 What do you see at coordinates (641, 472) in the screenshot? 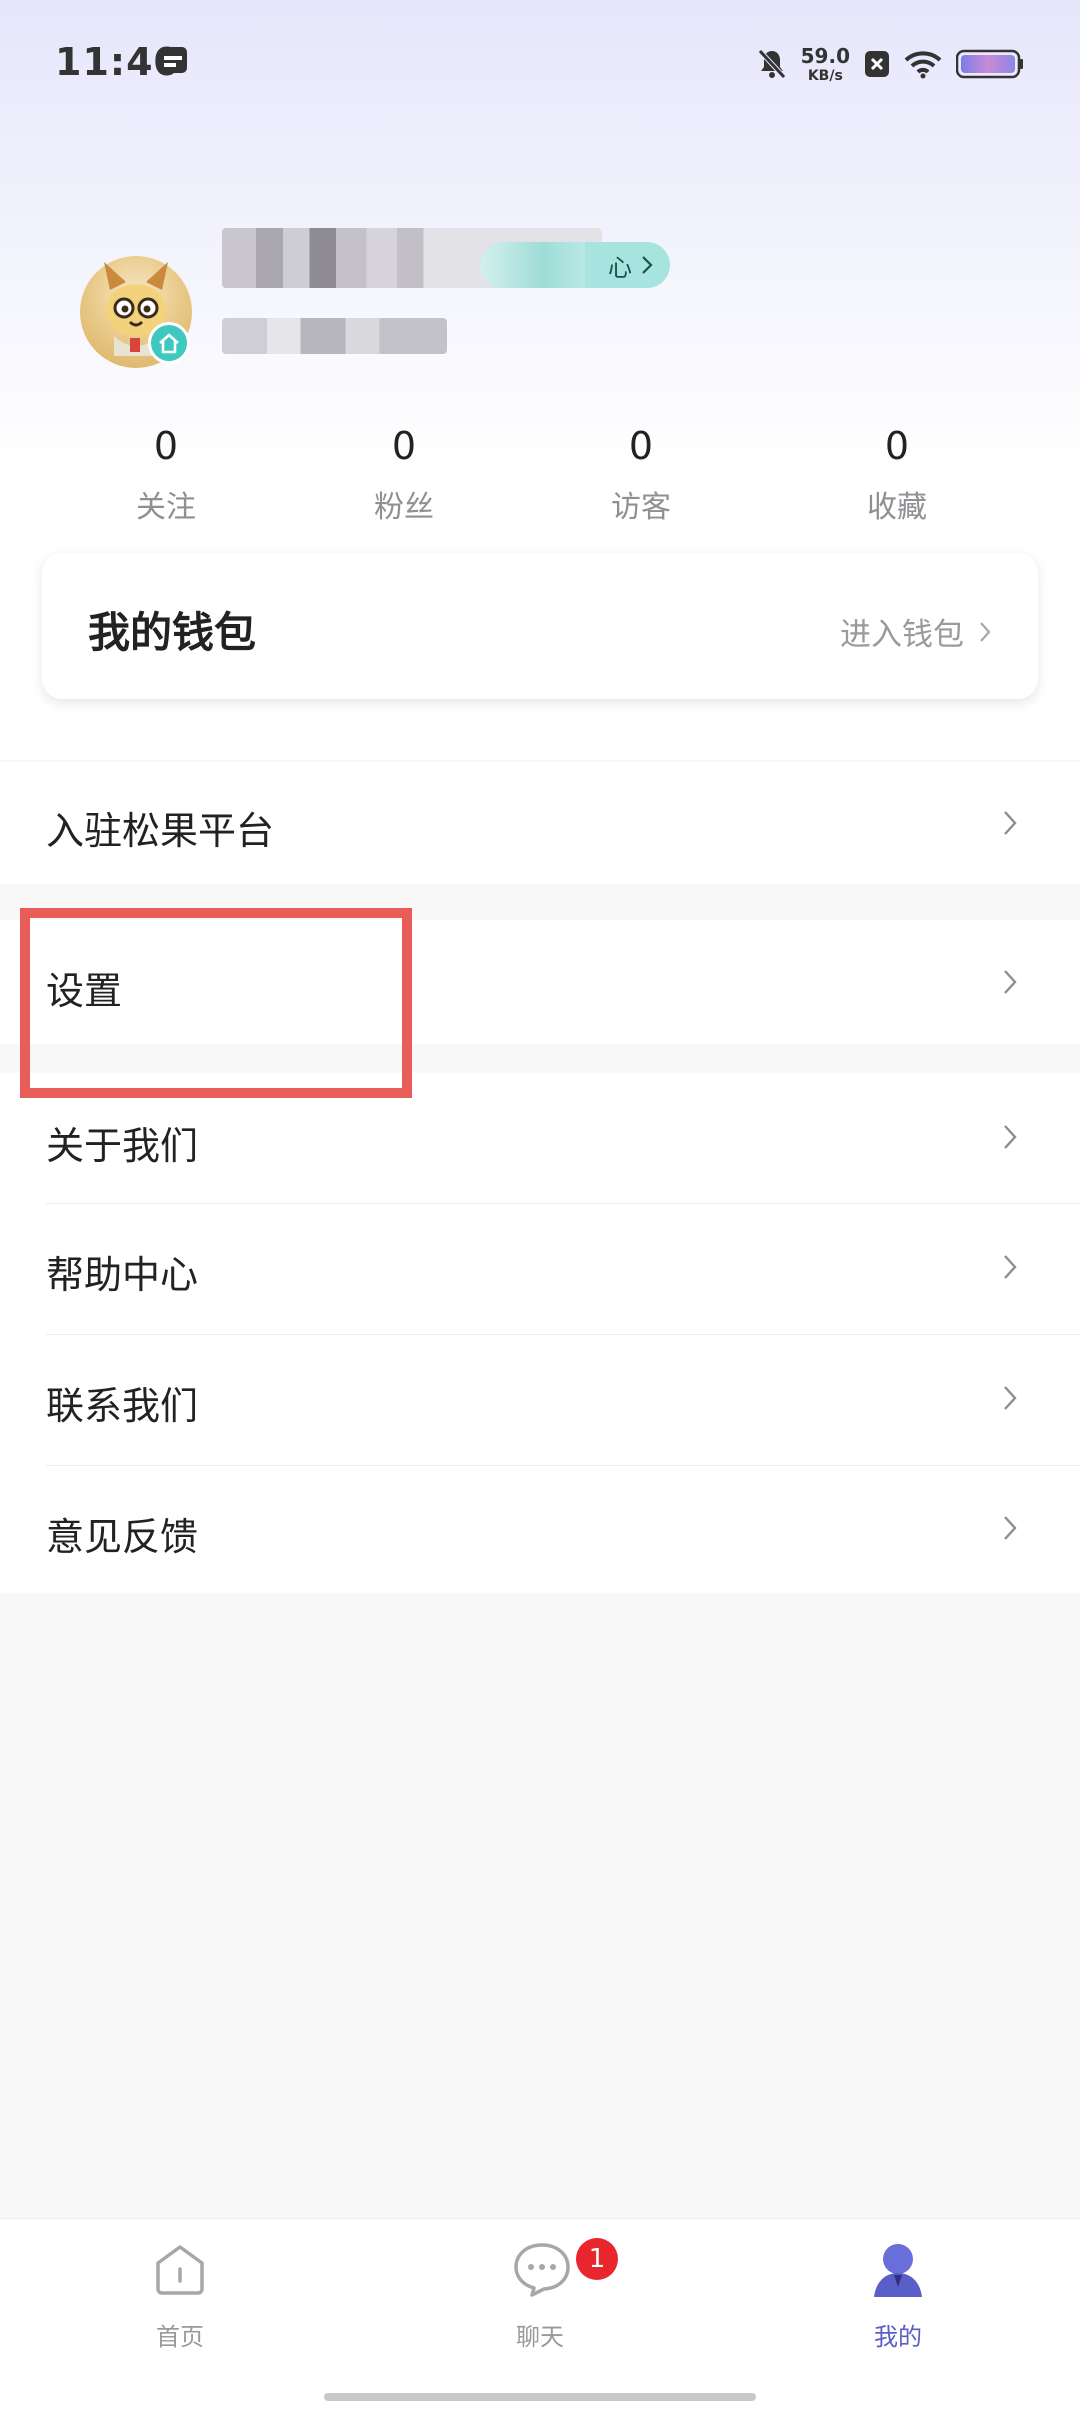
I see `stat-visitors: 0 访客` at bounding box center [641, 472].